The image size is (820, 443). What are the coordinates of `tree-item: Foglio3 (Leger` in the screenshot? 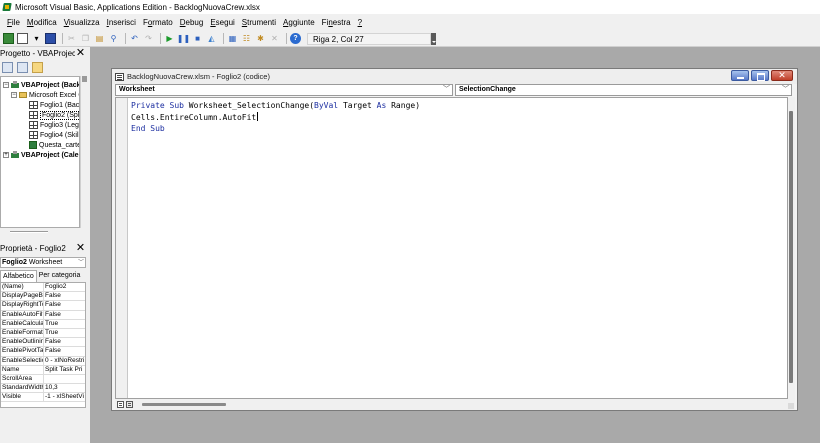 It's located at (49, 125).